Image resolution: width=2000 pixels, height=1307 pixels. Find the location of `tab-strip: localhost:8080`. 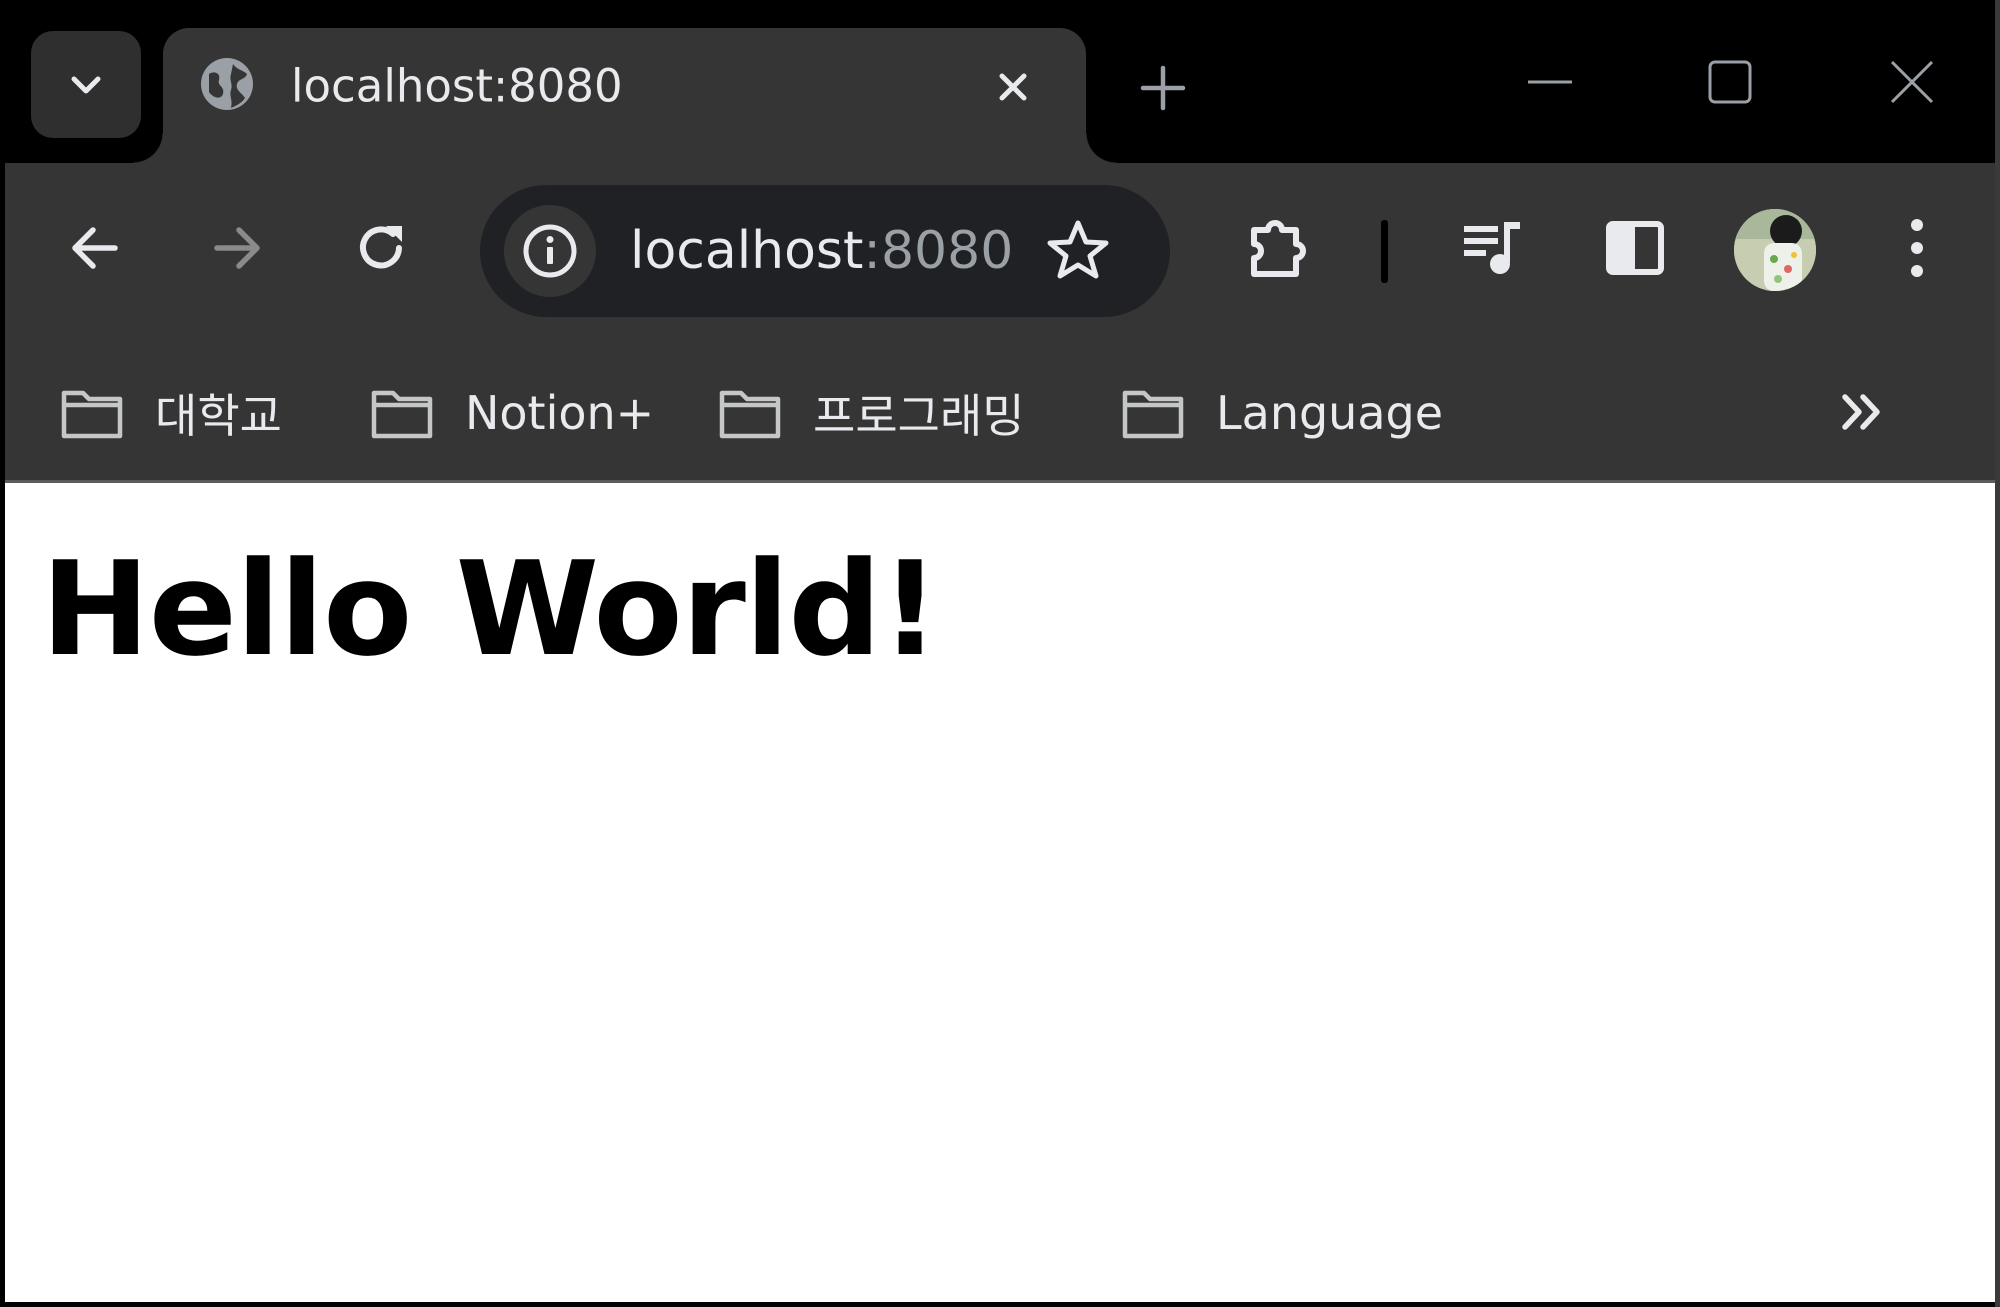

tab-strip: localhost:8080 is located at coordinates (1000, 81).